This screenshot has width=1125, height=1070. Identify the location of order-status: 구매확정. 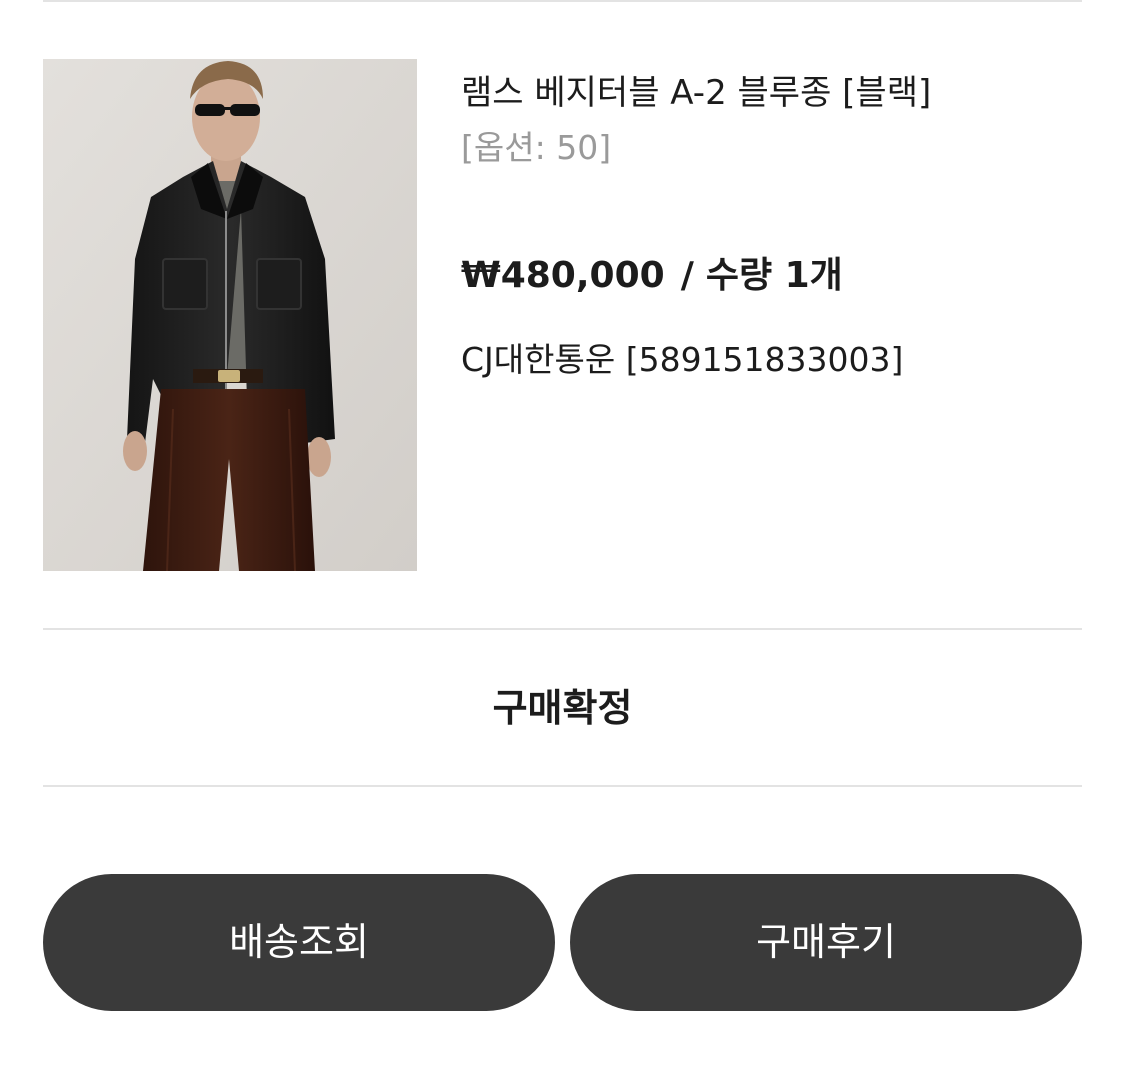
(562, 708).